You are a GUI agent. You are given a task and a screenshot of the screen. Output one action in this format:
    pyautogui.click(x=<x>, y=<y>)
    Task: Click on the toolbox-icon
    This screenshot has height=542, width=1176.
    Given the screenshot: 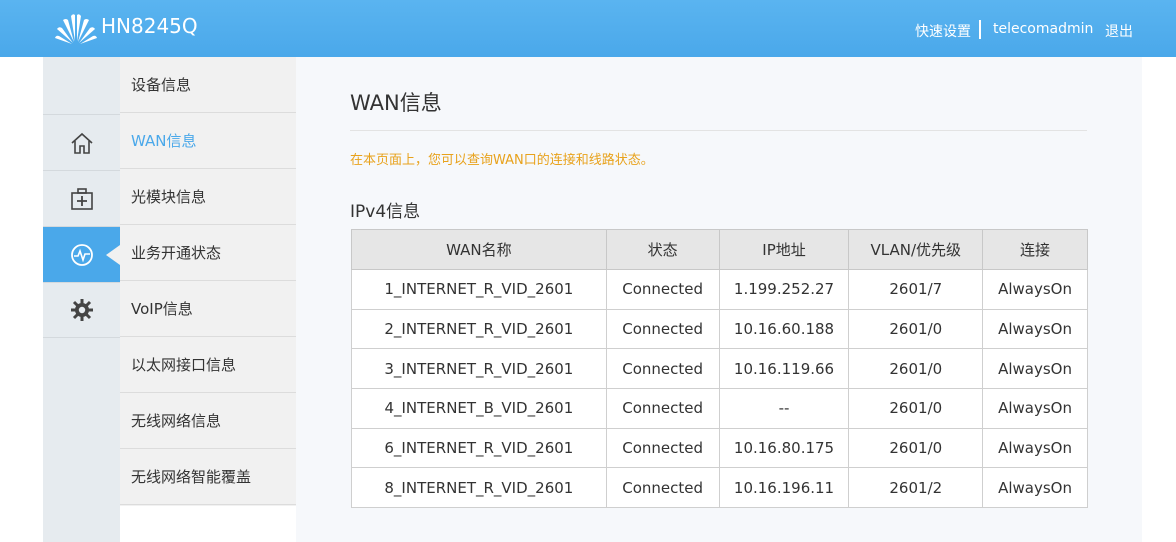 What is the action you would take?
    pyautogui.click(x=81, y=198)
    